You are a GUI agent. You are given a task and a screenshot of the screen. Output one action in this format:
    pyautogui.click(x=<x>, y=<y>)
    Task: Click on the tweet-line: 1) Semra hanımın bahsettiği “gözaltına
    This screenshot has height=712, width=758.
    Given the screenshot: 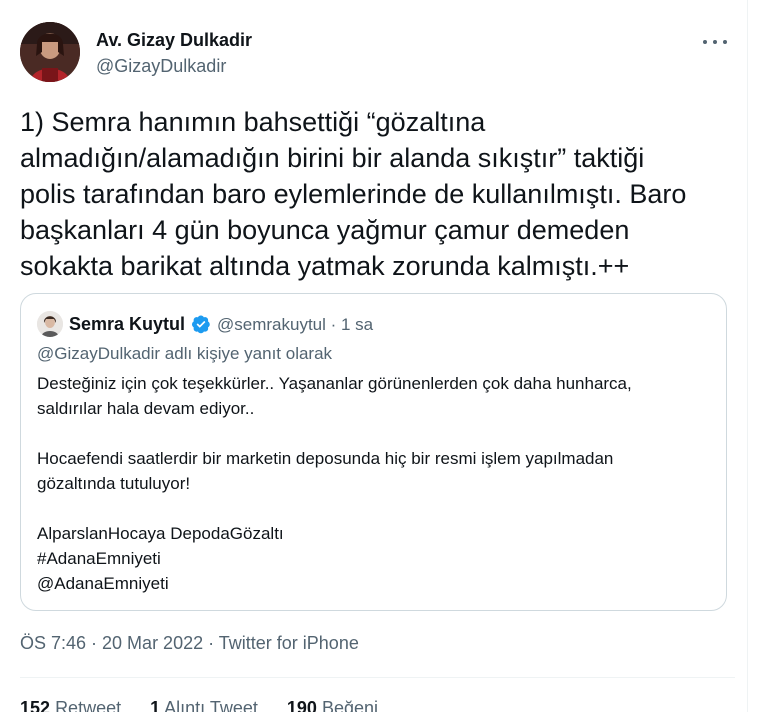 What is the action you would take?
    pyautogui.click(x=253, y=122)
    